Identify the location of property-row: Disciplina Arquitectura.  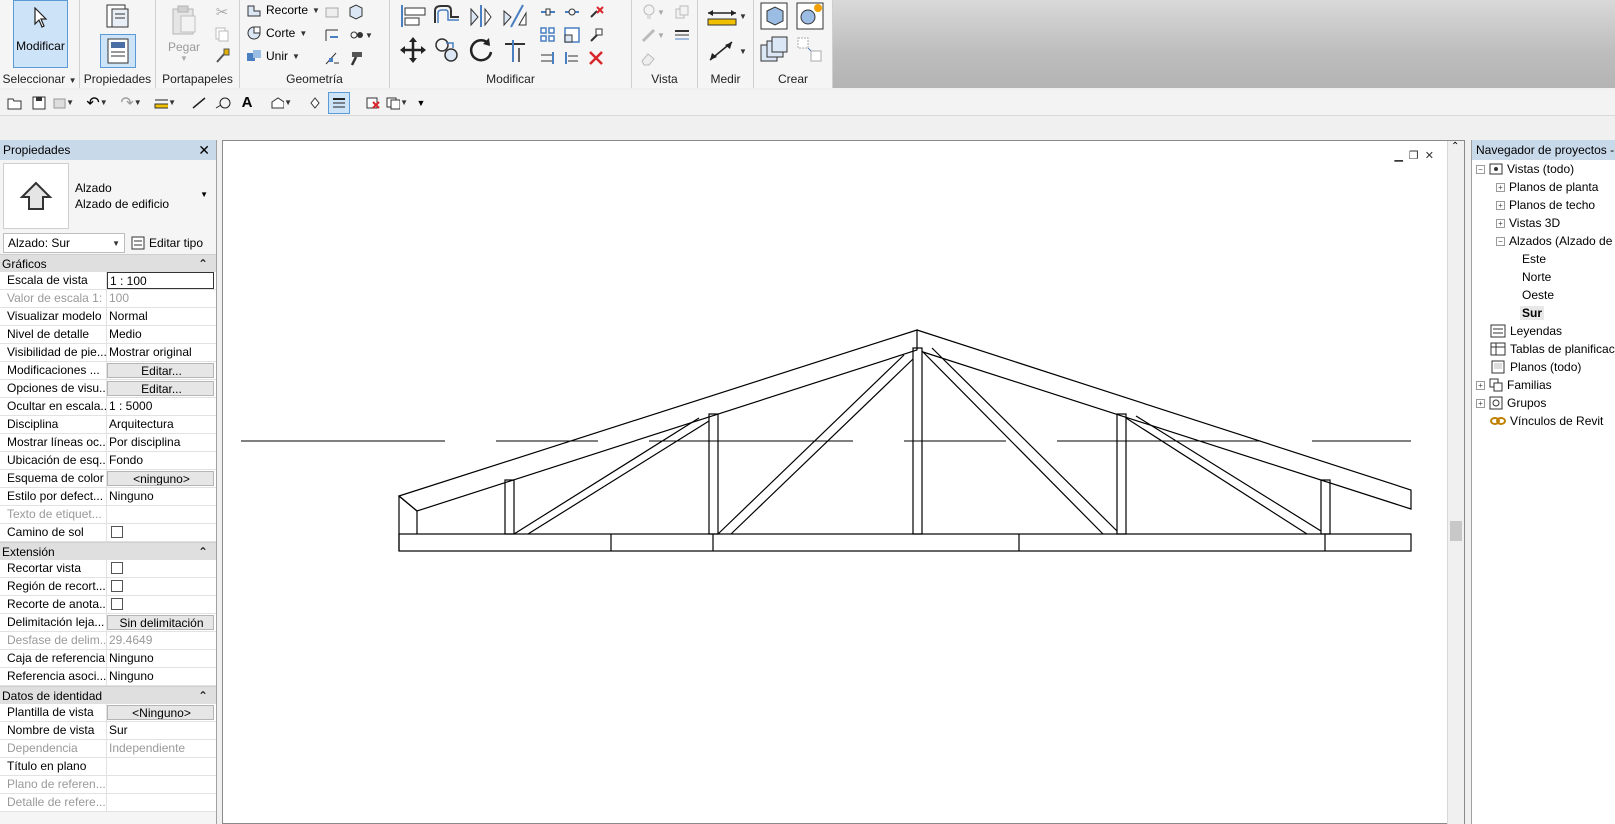
(108, 425).